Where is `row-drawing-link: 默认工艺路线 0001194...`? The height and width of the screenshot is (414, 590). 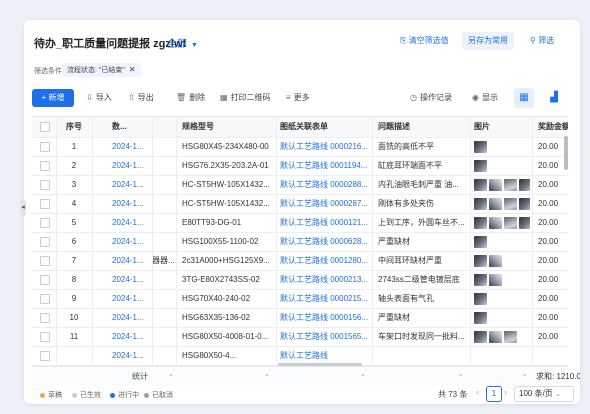 row-drawing-link: 默认工艺路线 0001194... is located at coordinates (325, 165).